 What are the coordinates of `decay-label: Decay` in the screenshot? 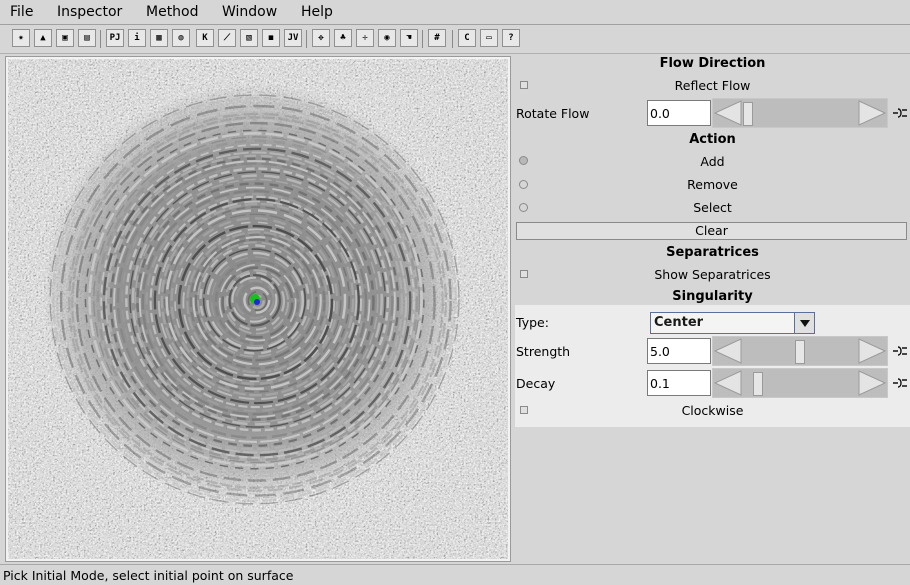 It's located at (536, 383).